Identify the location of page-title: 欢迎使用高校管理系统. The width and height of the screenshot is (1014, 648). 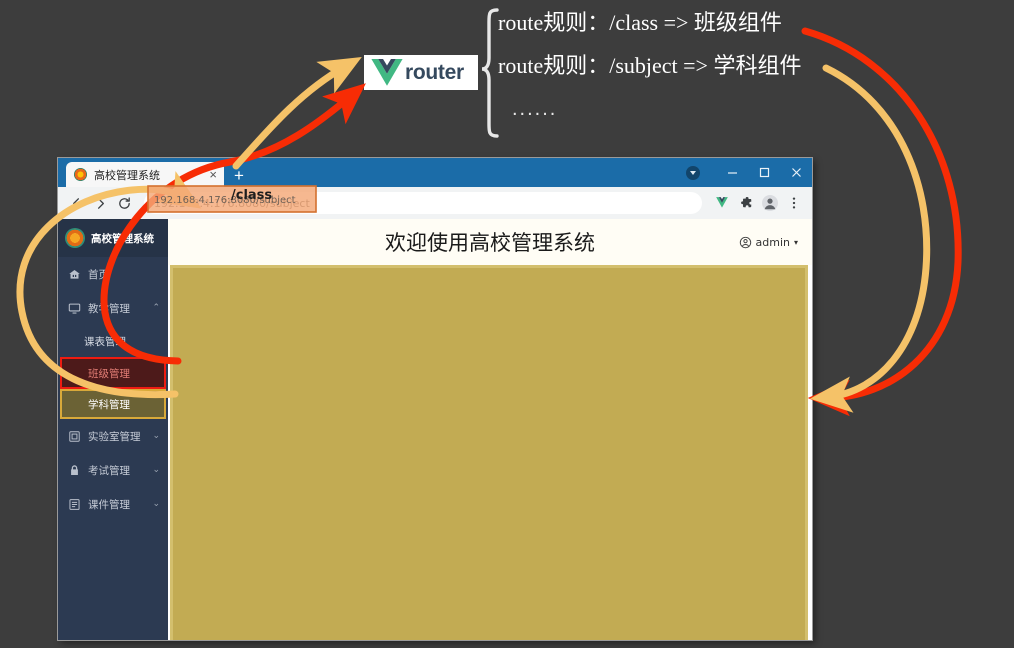
(490, 243).